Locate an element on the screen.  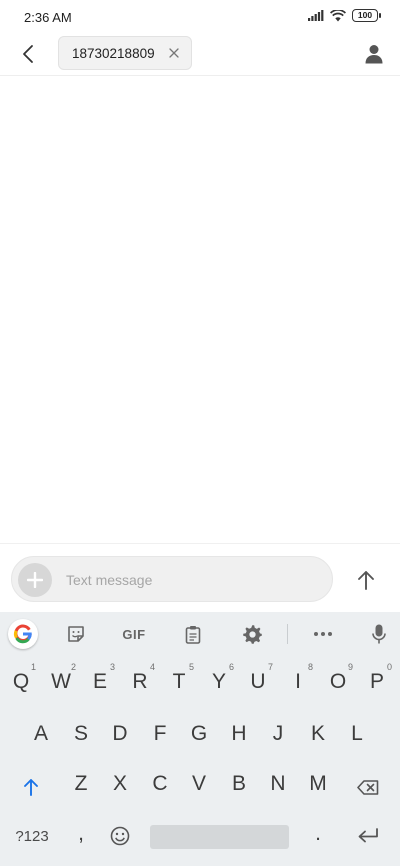
sticker-icon is located at coordinates (76, 634).